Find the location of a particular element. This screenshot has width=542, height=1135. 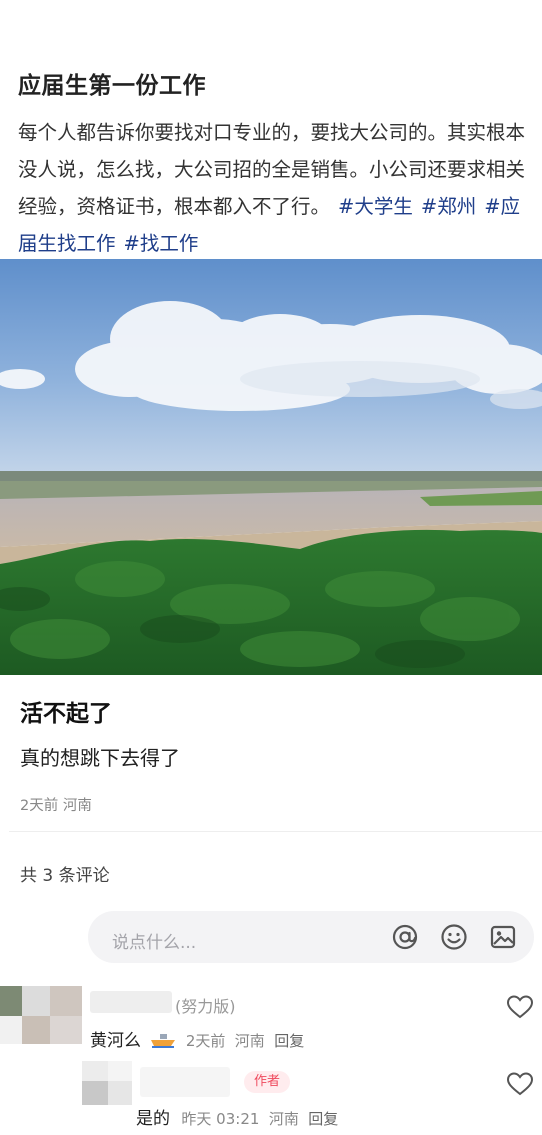

at-icon is located at coordinates (405, 937).